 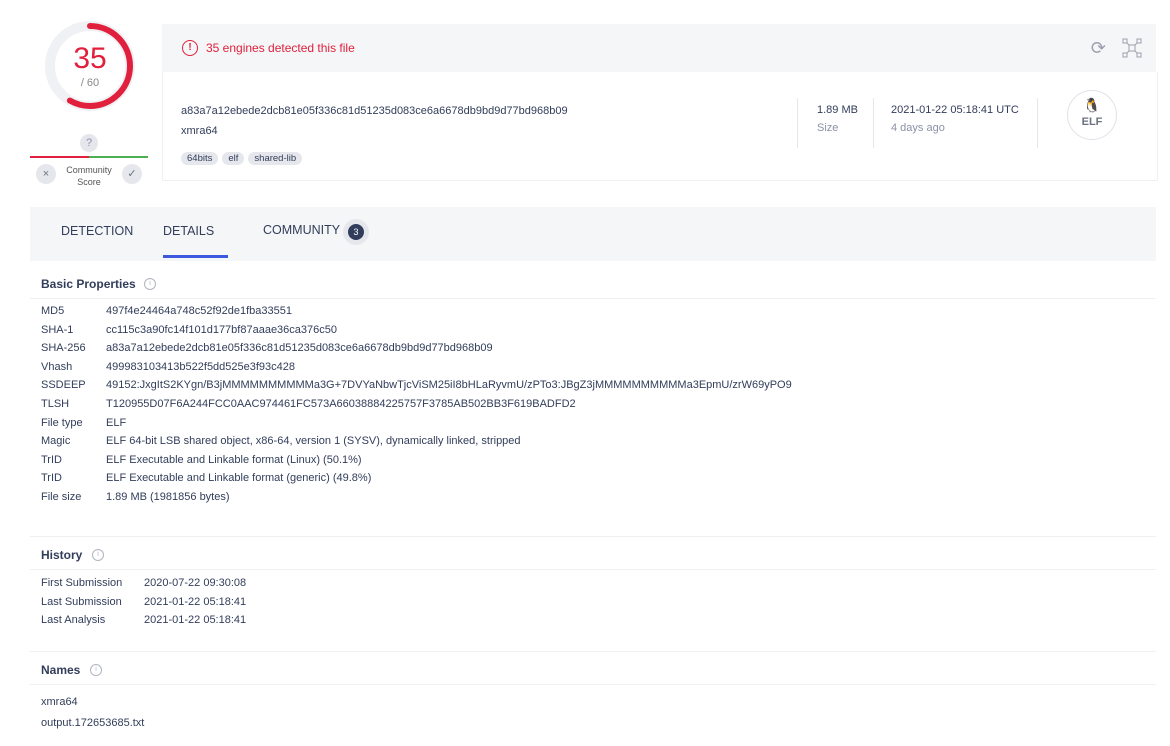 I want to click on community-score-label: Community Score, so click(x=89, y=176).